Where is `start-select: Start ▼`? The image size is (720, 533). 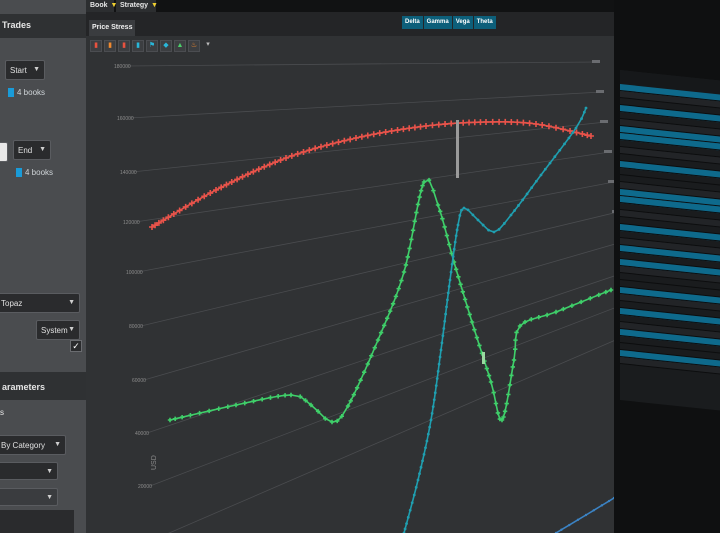 start-select: Start ▼ is located at coordinates (25, 70).